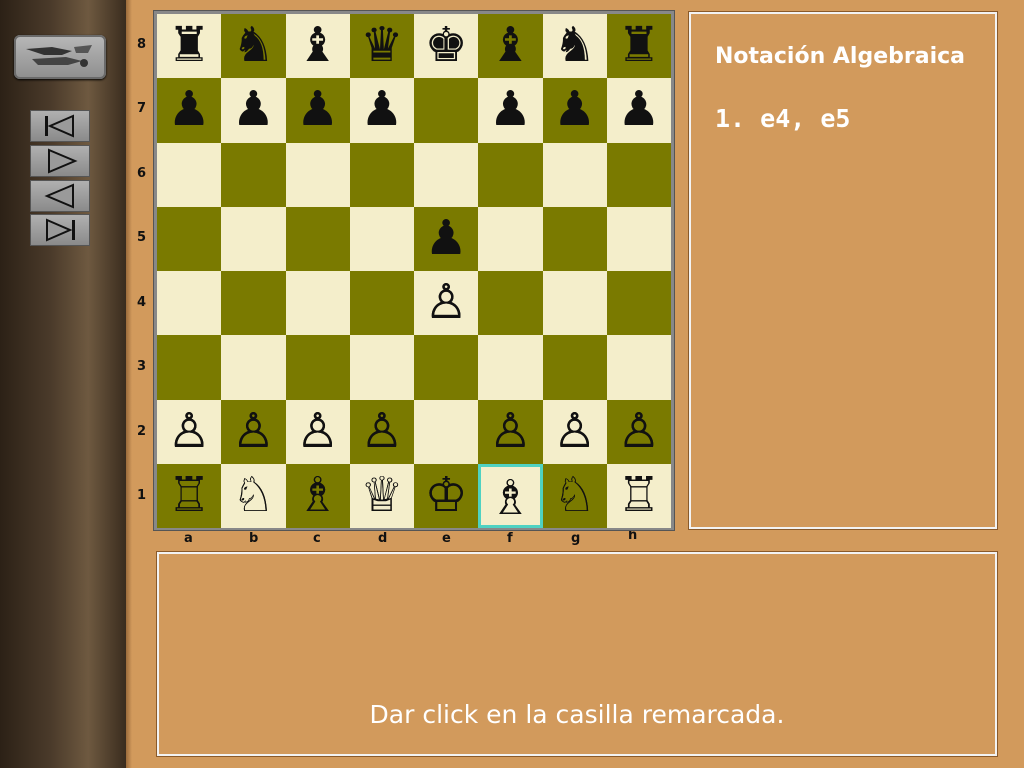 The image size is (1024, 768). Describe the element at coordinates (253, 174) in the screenshot. I see `square-b6` at that location.